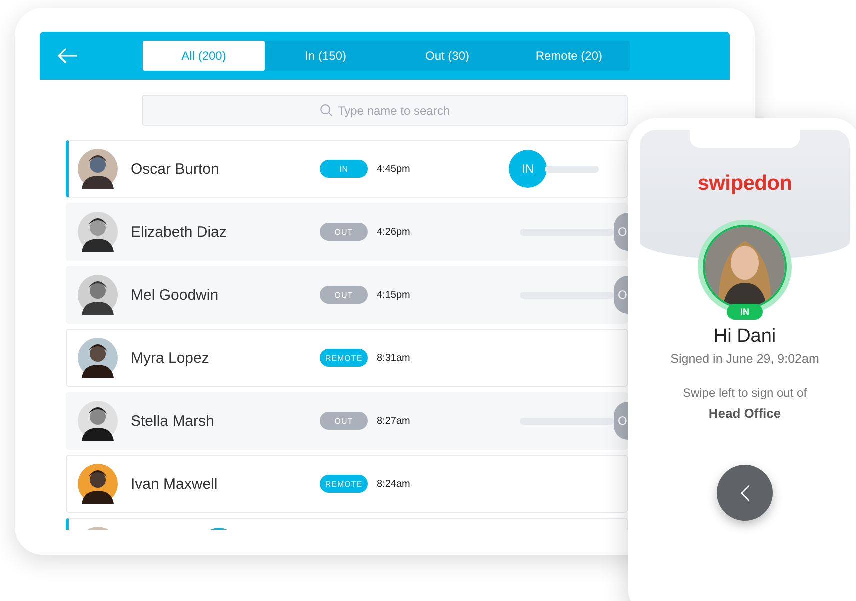 The width and height of the screenshot is (856, 601). I want to click on person-row: Elizabeth Diaz OUT 4:26pm O, so click(347, 232).